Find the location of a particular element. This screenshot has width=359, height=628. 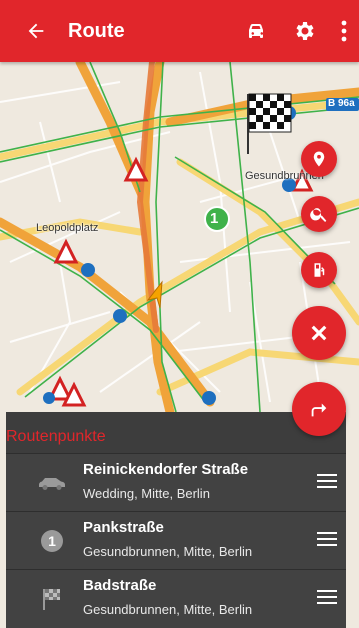

route-point-area: Wedding, Mitte, Berlin is located at coordinates (146, 493).